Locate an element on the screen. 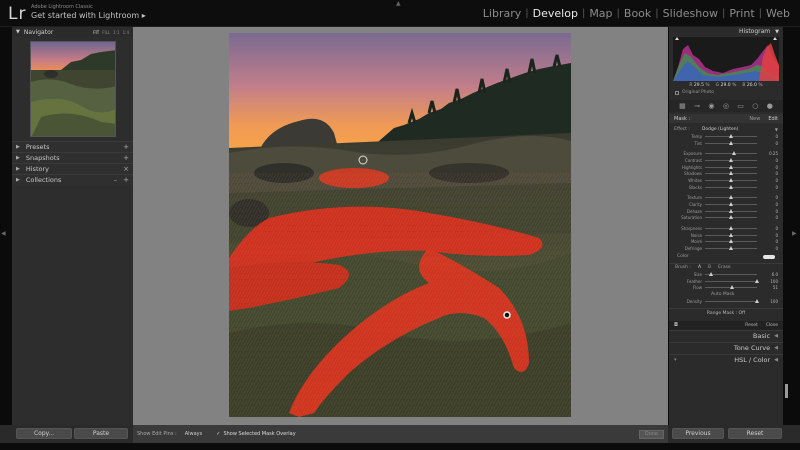  spot-removal-icon: ◉ is located at coordinates (711, 106).